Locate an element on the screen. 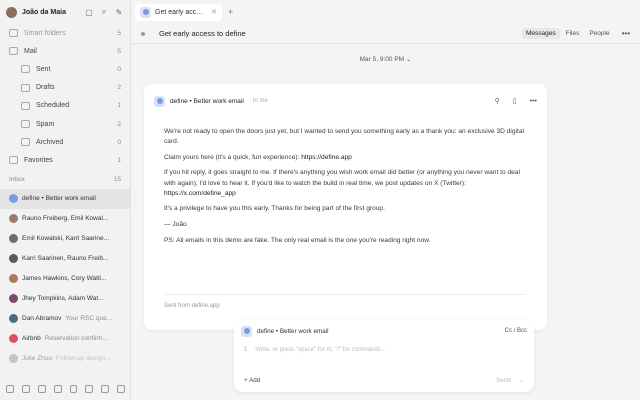 The height and width of the screenshot is (400, 640). status-dot-icon is located at coordinates (143, 33).